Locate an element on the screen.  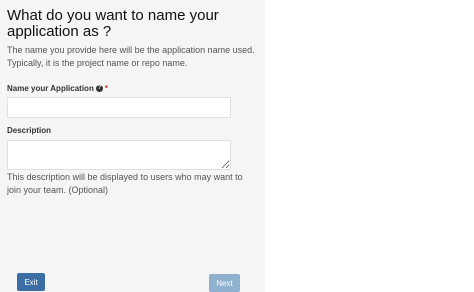
name-label-text: Name your Application is located at coordinates (50, 88).